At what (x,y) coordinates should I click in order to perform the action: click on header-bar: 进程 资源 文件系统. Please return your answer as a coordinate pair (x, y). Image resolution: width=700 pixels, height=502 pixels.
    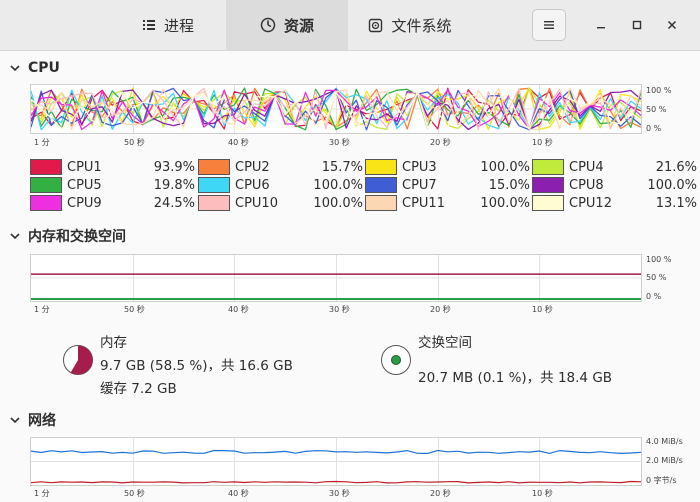
    Looking at the image, I should click on (350, 25).